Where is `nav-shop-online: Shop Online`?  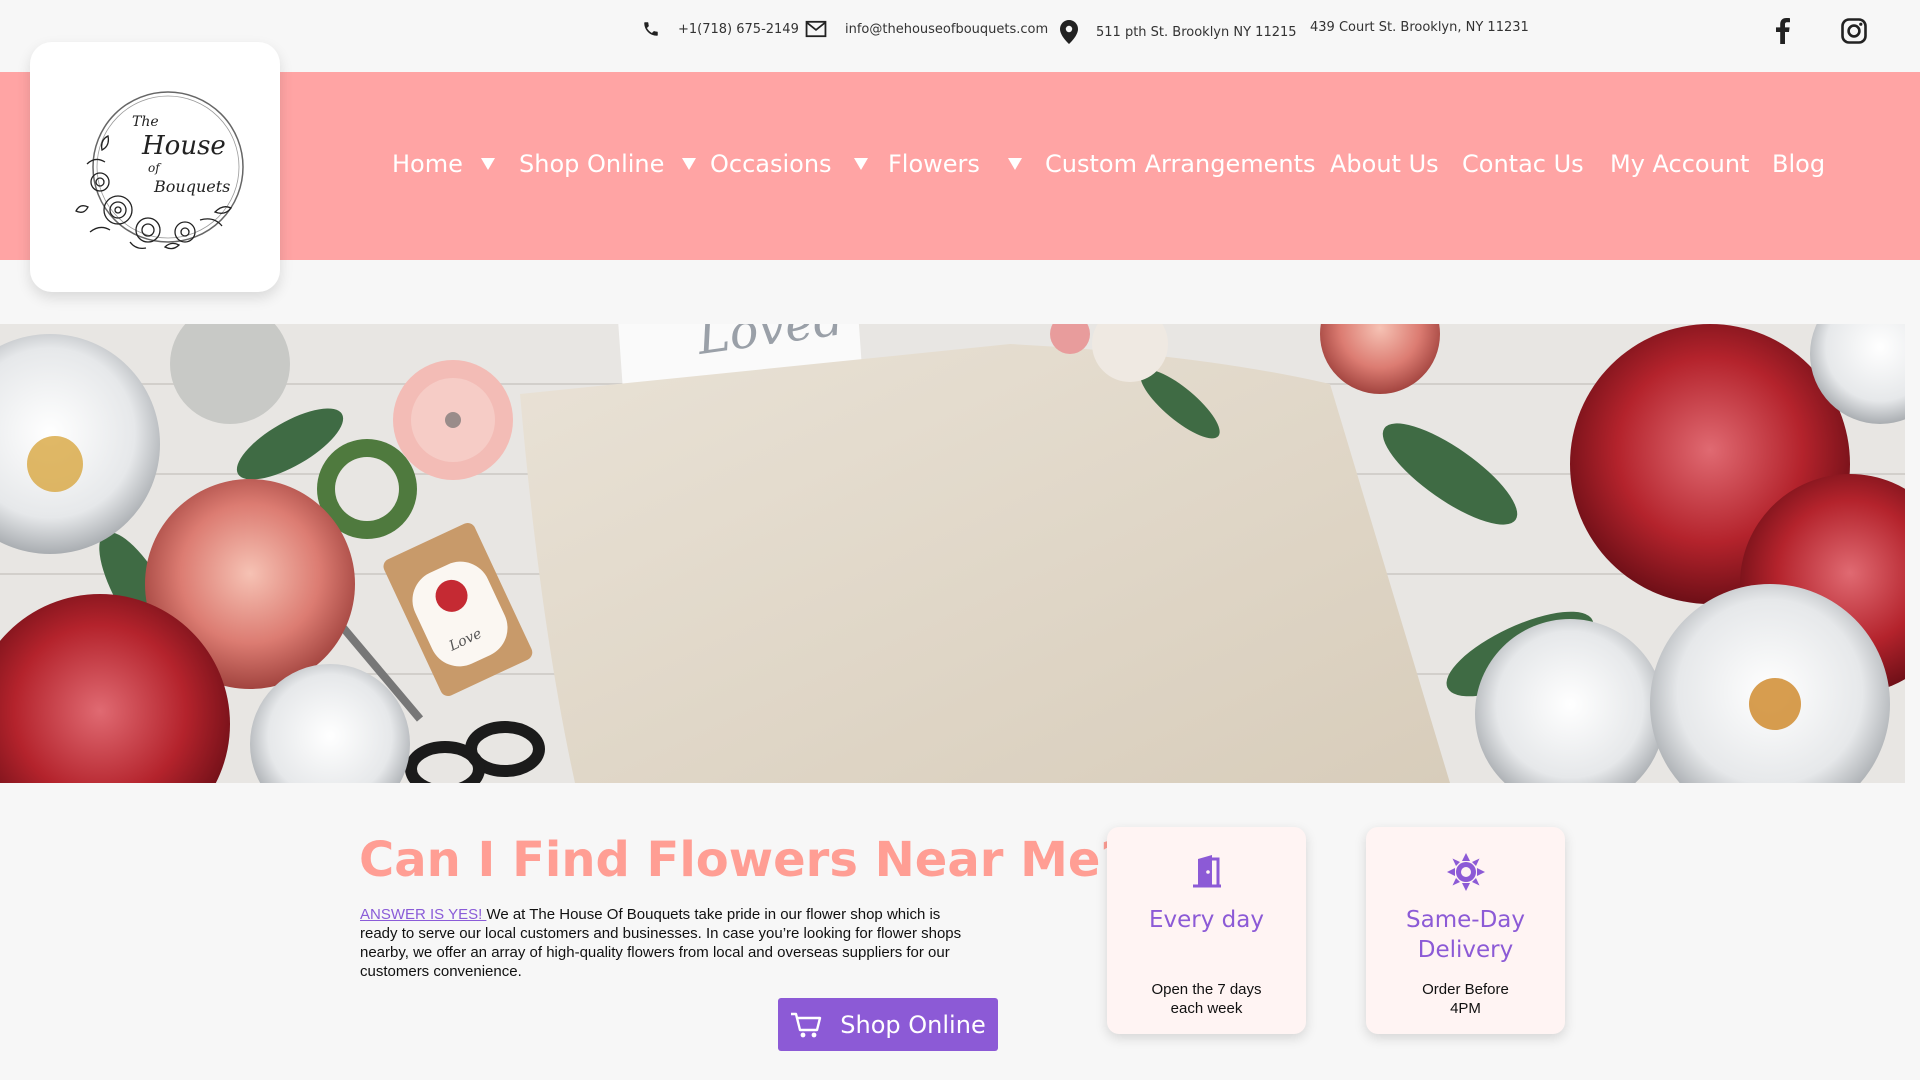
nav-shop-online: Shop Online is located at coordinates (608, 164).